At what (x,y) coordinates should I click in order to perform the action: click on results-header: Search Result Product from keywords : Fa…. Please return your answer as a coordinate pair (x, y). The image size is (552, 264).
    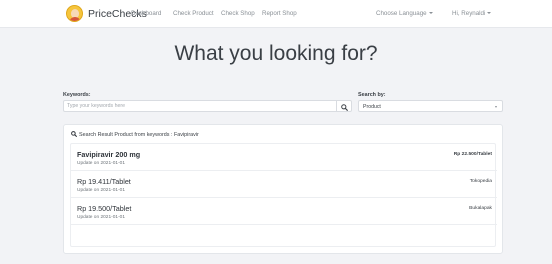
    Looking at the image, I should click on (135, 134).